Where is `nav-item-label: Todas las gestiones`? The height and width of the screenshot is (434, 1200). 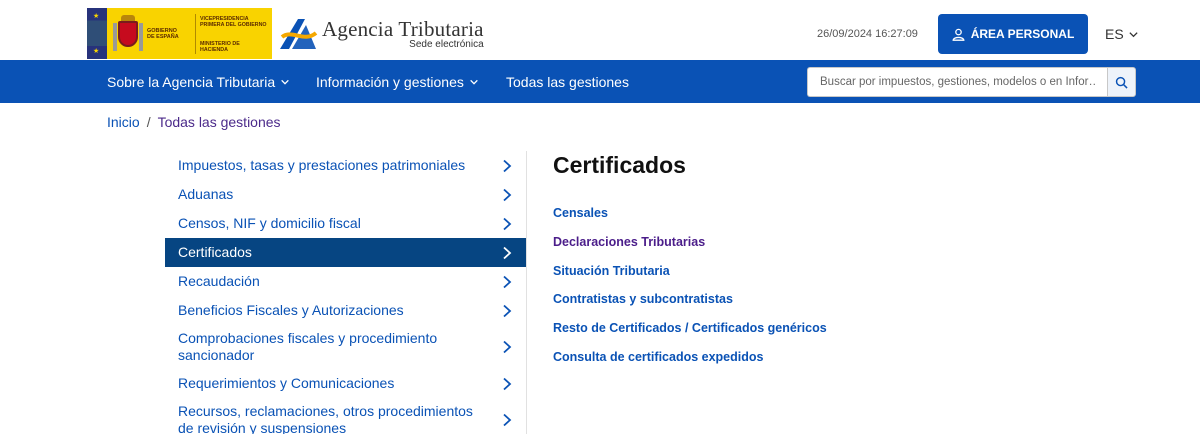 nav-item-label: Todas las gestiones is located at coordinates (567, 81).